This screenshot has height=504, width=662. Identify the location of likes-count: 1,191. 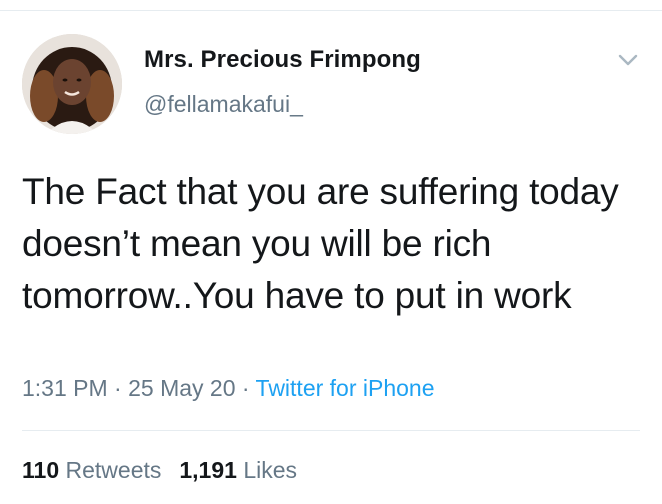
(208, 470).